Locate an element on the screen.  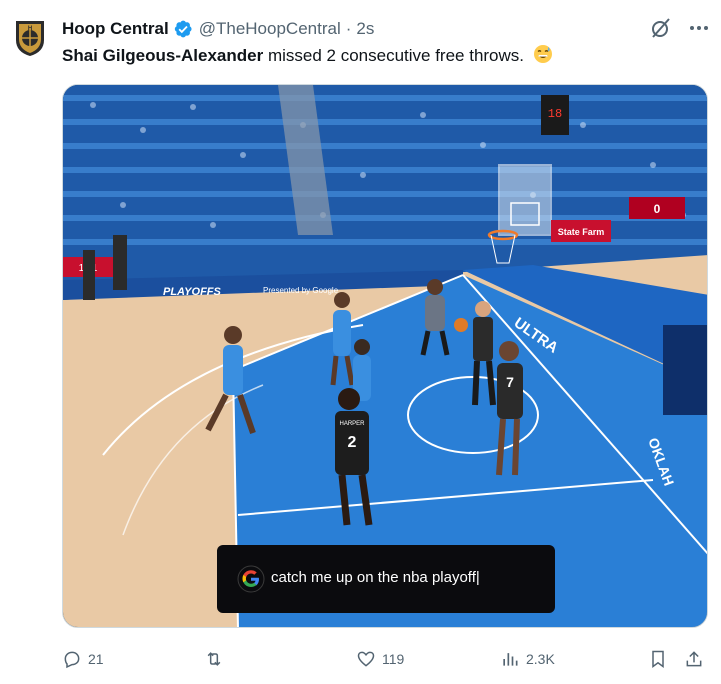
like-button: 119 is located at coordinates (380, 659).